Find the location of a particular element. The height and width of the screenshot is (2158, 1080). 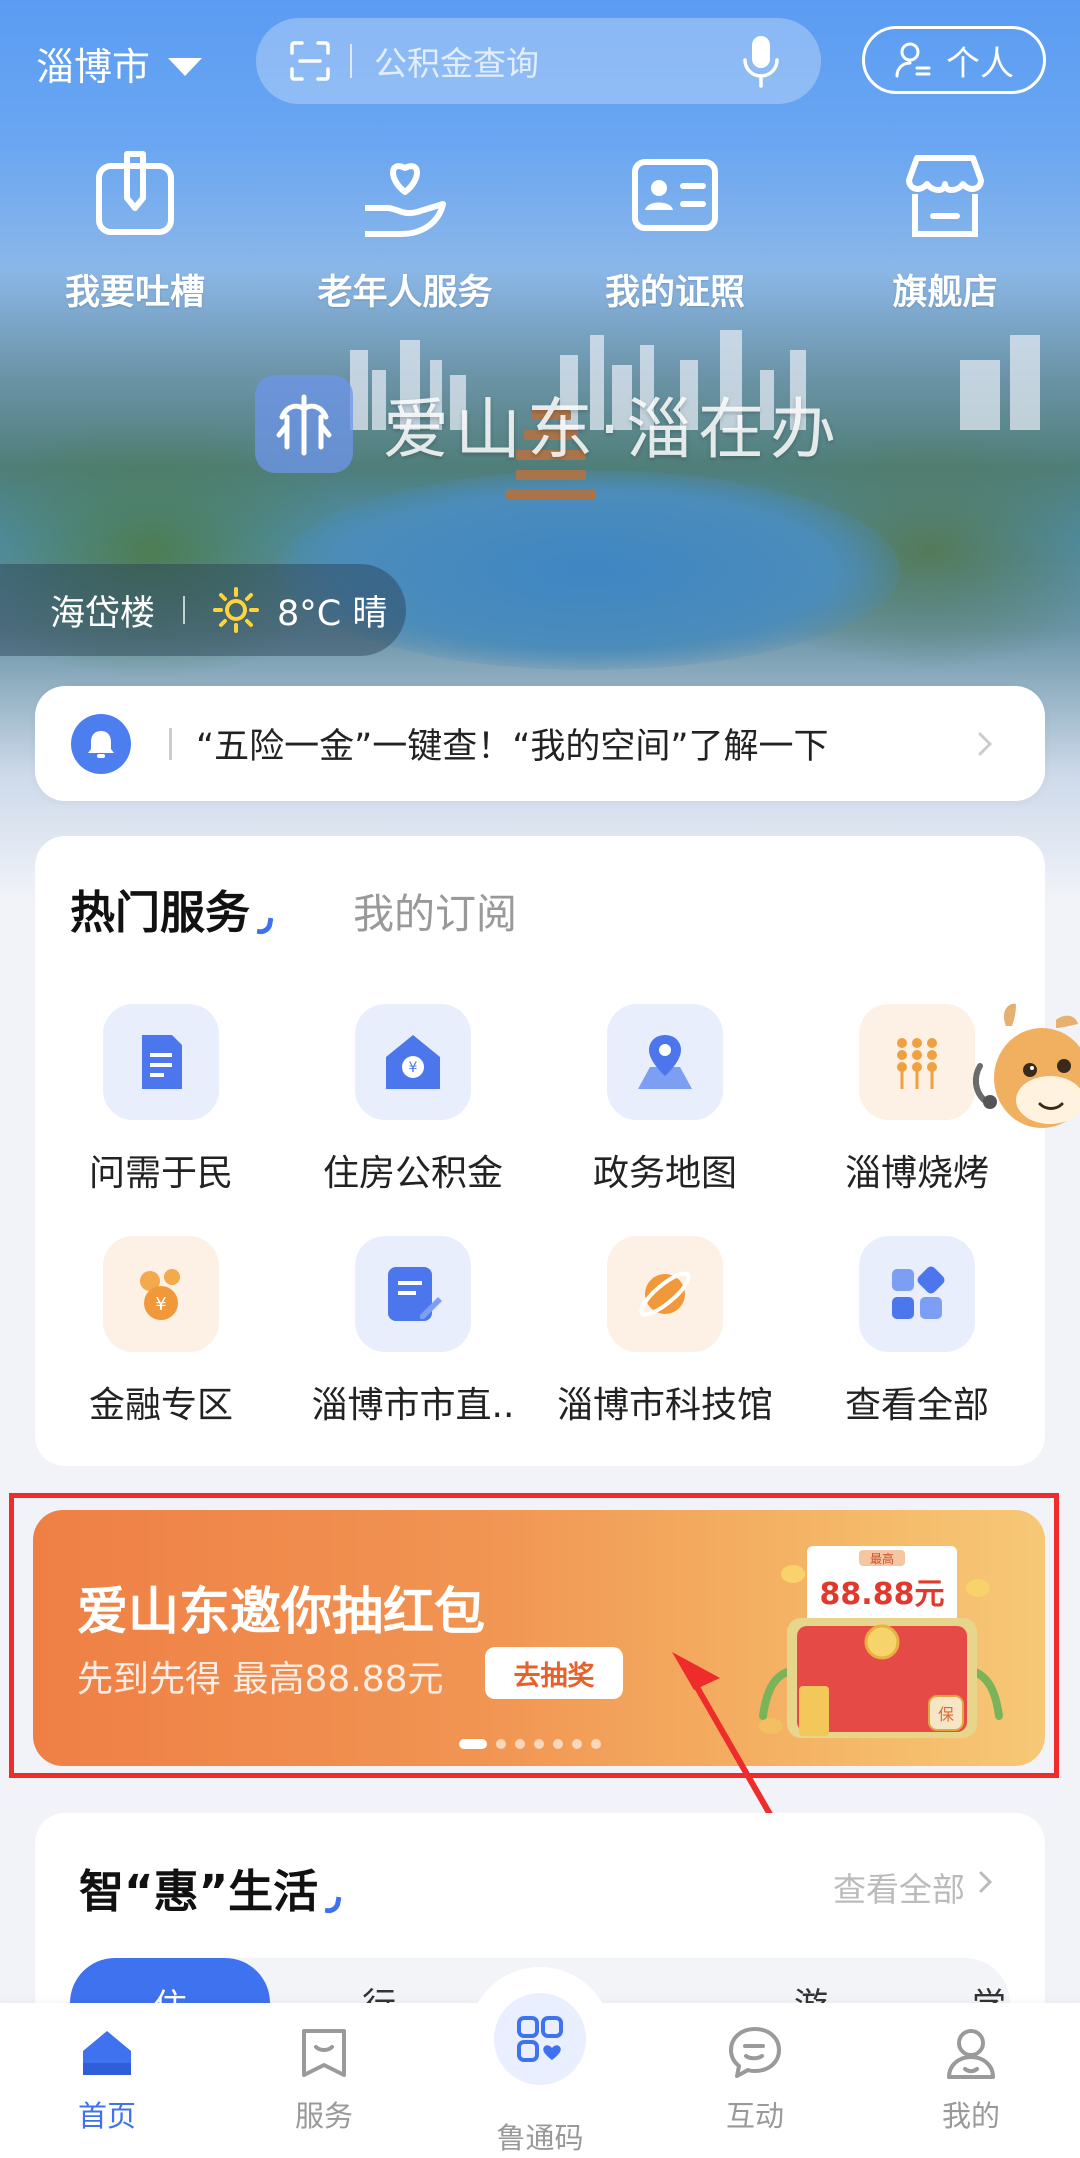

service-item-science-museum: 淄博市科技馆 is located at coordinates (665, 1332).